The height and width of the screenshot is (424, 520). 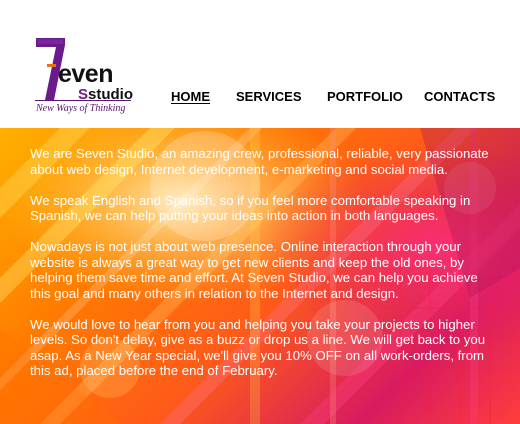 What do you see at coordinates (459, 96) in the screenshot?
I see `nav-contacts-link: CONTACTS` at bounding box center [459, 96].